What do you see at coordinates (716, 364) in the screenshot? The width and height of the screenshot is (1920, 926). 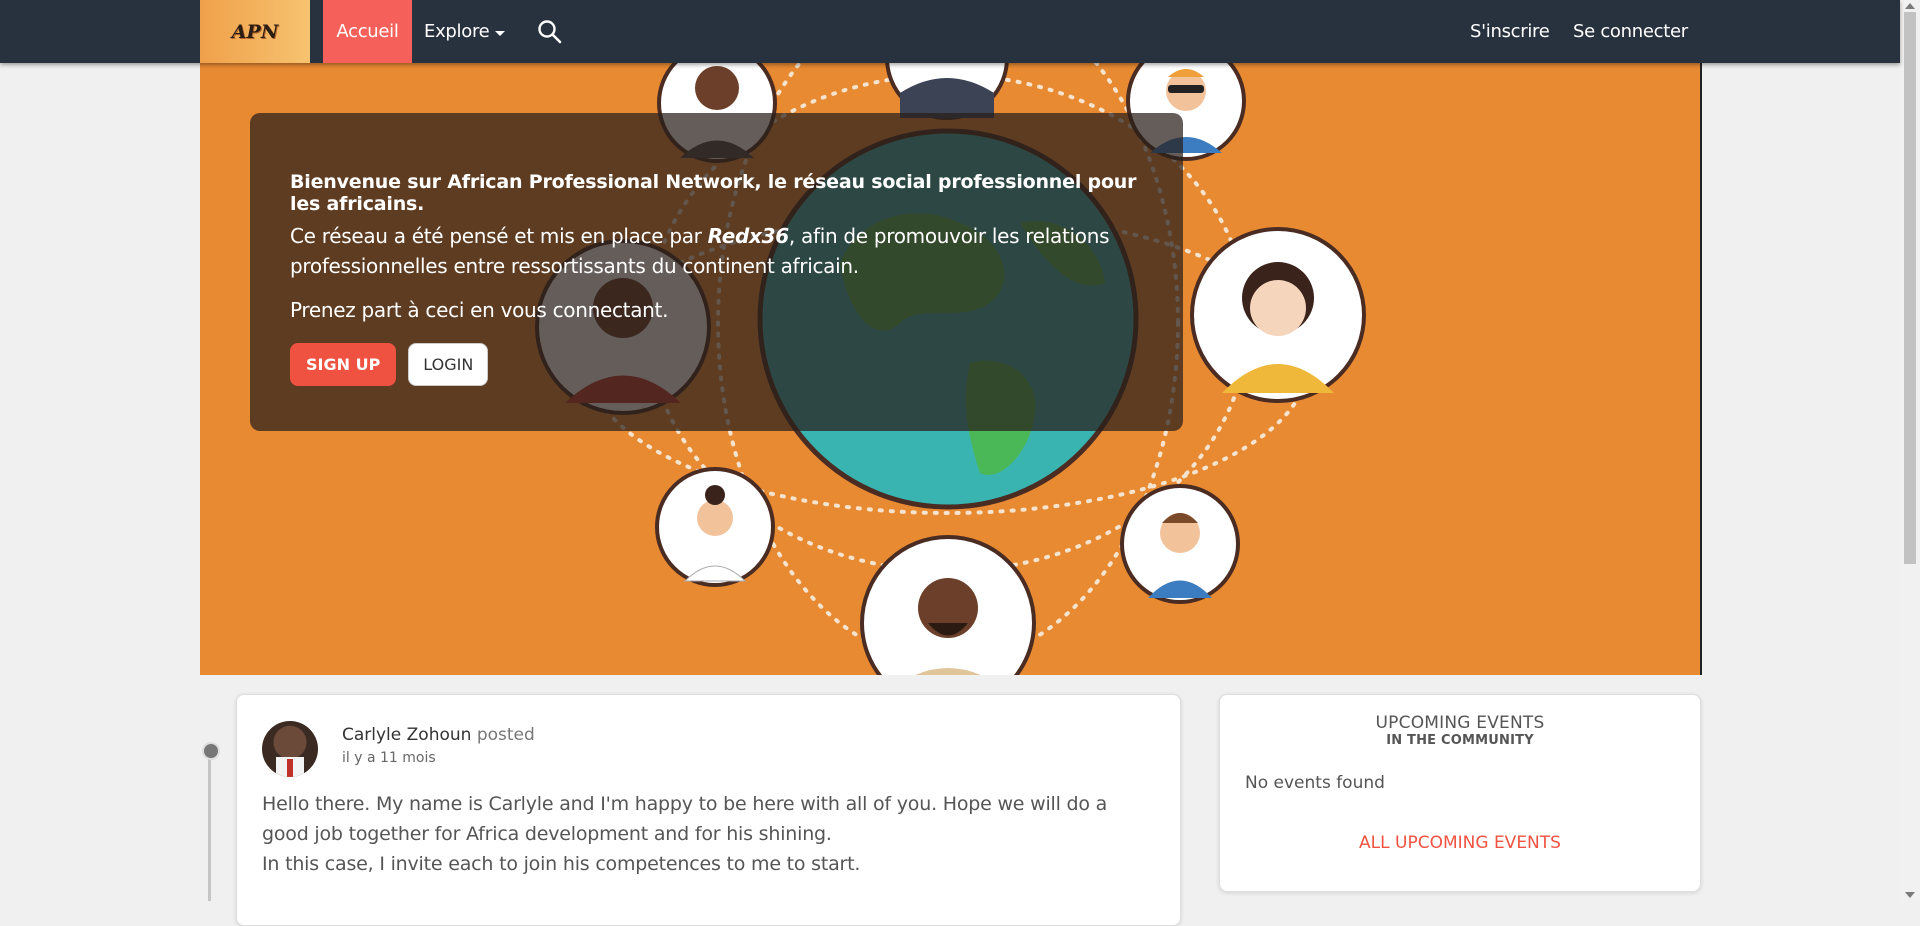 I see `welcome-buttons: SIGN UP LOGIN` at bounding box center [716, 364].